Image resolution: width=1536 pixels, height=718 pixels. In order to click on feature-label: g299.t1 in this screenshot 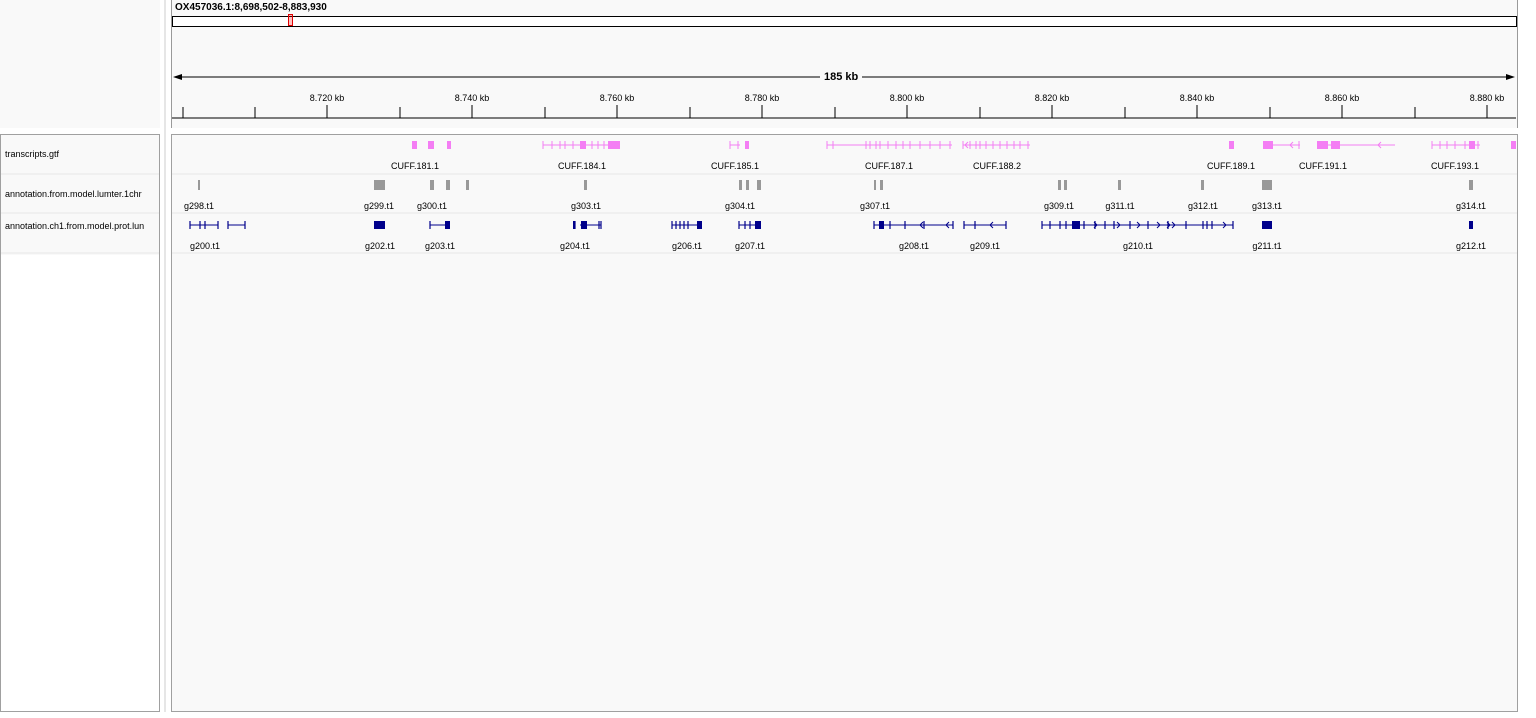, I will do `click(379, 206)`.